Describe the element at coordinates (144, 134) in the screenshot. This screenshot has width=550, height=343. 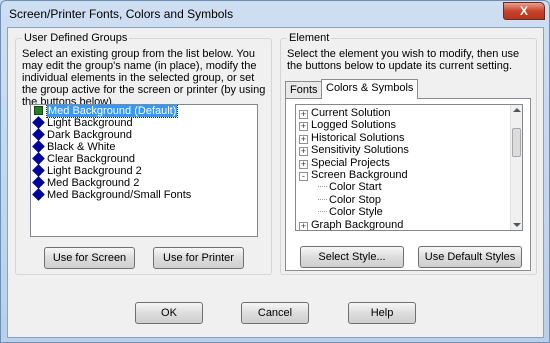
I see `list-item: Dark Background` at that location.